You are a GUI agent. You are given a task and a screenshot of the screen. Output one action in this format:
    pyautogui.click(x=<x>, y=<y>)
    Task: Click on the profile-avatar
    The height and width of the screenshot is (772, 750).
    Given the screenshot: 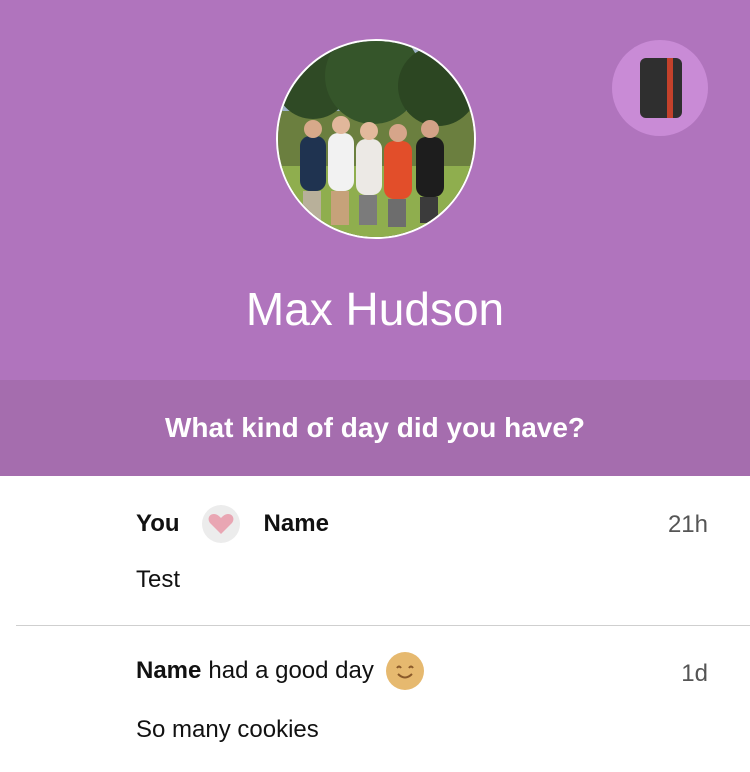 What is the action you would take?
    pyautogui.click(x=376, y=139)
    